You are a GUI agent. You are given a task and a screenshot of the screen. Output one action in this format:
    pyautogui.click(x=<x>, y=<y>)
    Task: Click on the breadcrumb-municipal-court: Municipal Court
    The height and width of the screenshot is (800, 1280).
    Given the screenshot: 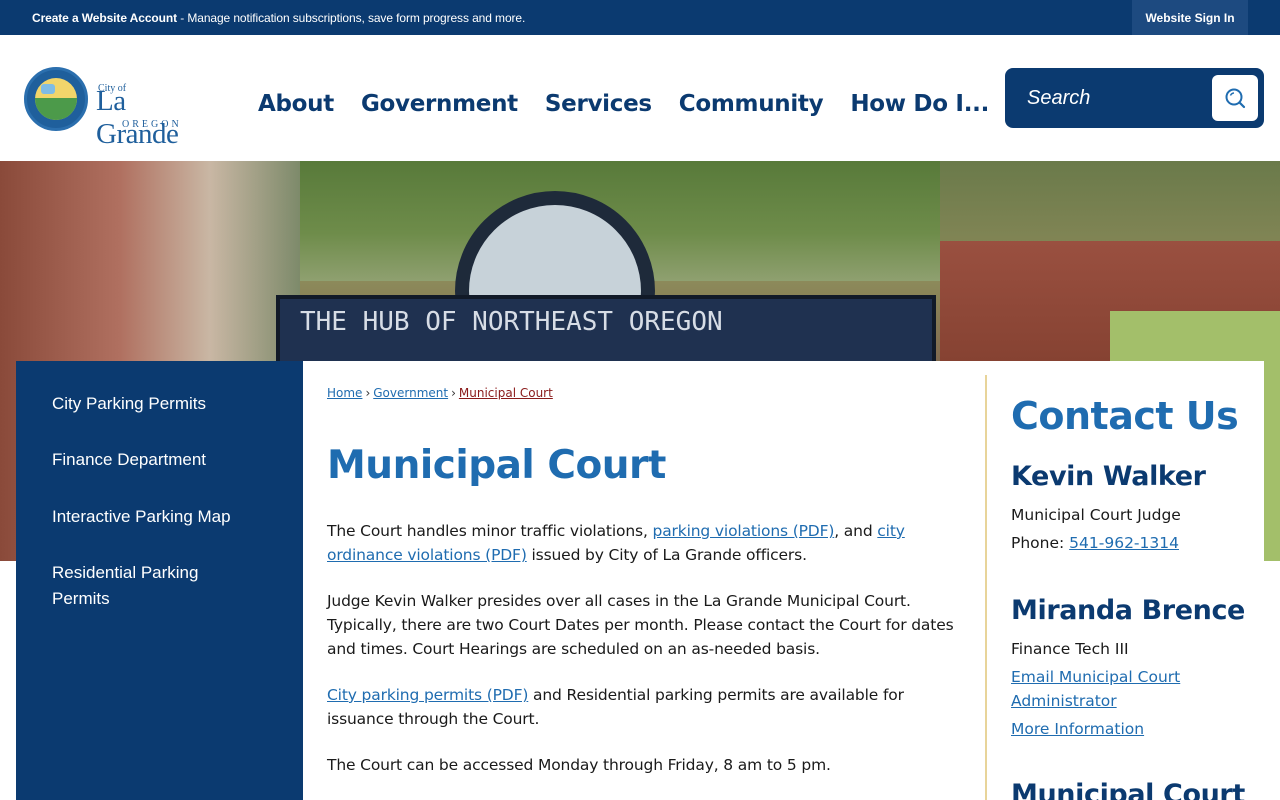 What is the action you would take?
    pyautogui.click(x=506, y=393)
    